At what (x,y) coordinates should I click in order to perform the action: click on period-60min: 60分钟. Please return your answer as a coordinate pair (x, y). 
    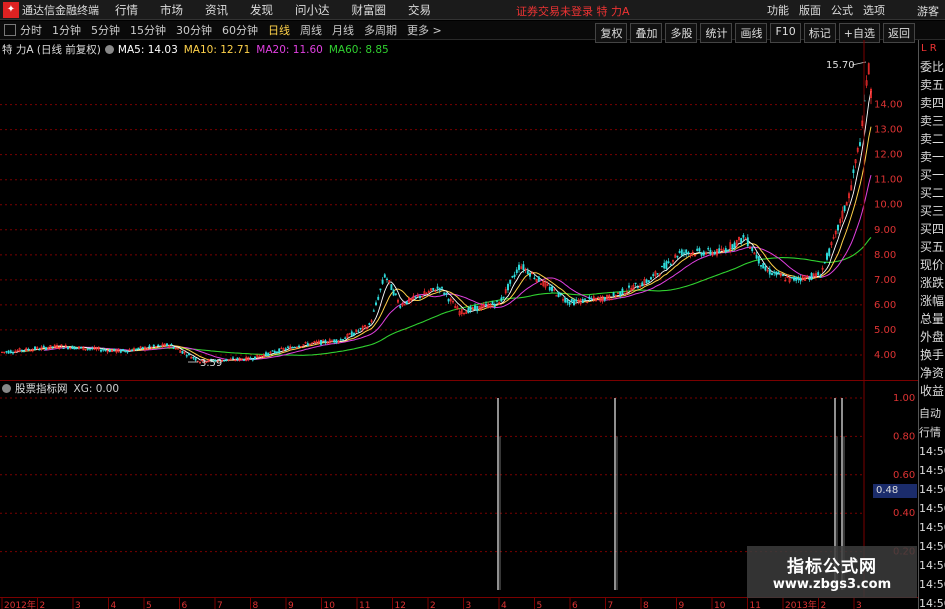
    Looking at the image, I should click on (240, 30).